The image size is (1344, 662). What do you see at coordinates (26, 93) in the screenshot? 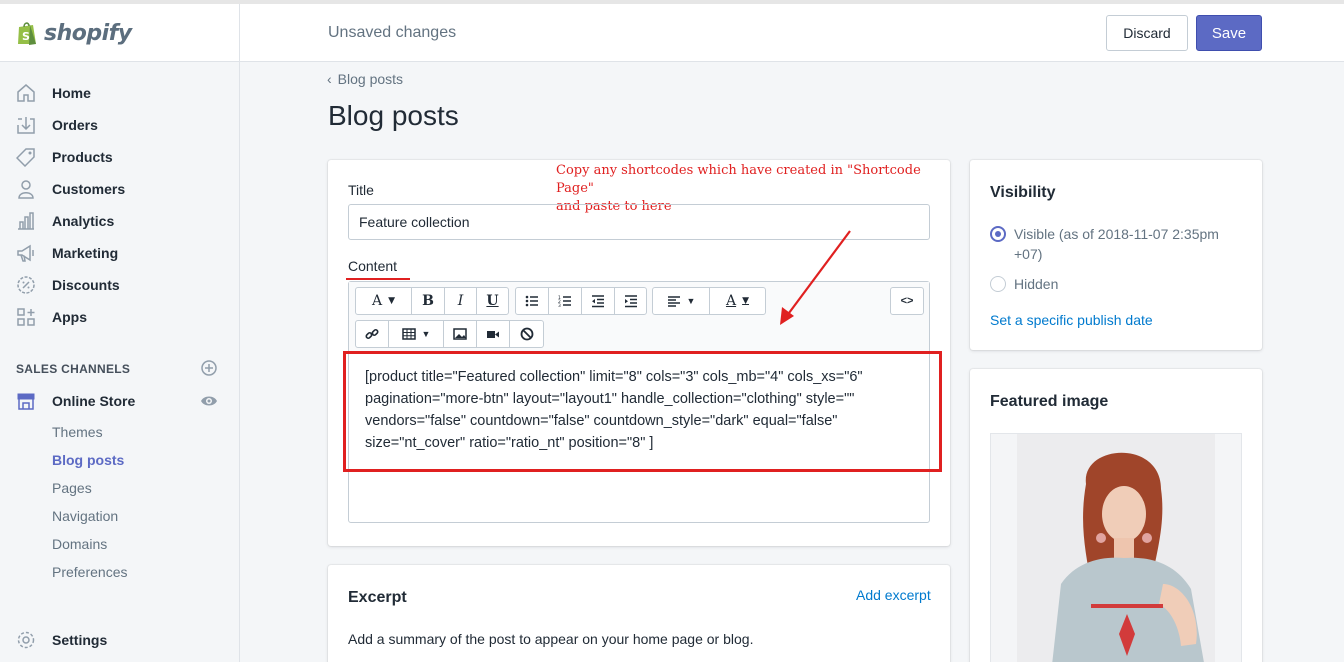
I see `home-icon` at bounding box center [26, 93].